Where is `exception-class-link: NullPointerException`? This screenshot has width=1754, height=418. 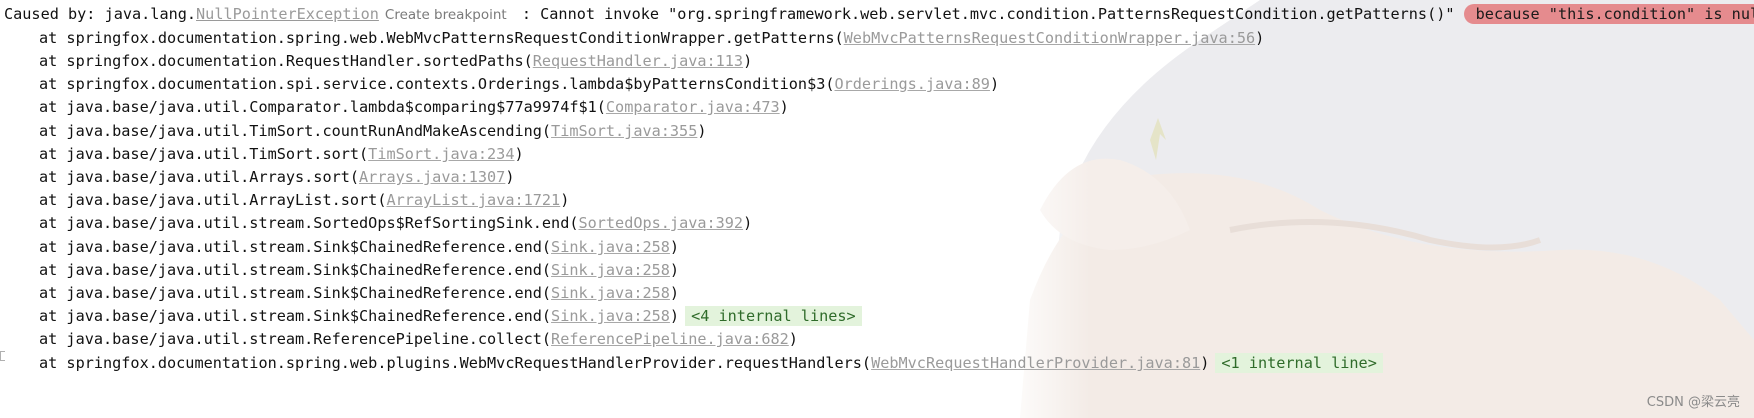 exception-class-link: NullPointerException is located at coordinates (287, 14).